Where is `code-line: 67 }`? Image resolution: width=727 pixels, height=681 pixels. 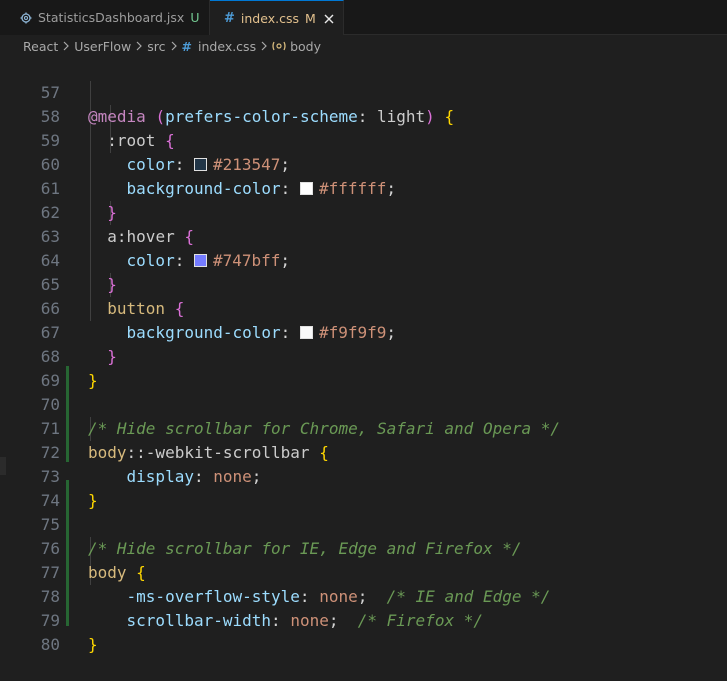 code-line: 67 } is located at coordinates (363, 331).